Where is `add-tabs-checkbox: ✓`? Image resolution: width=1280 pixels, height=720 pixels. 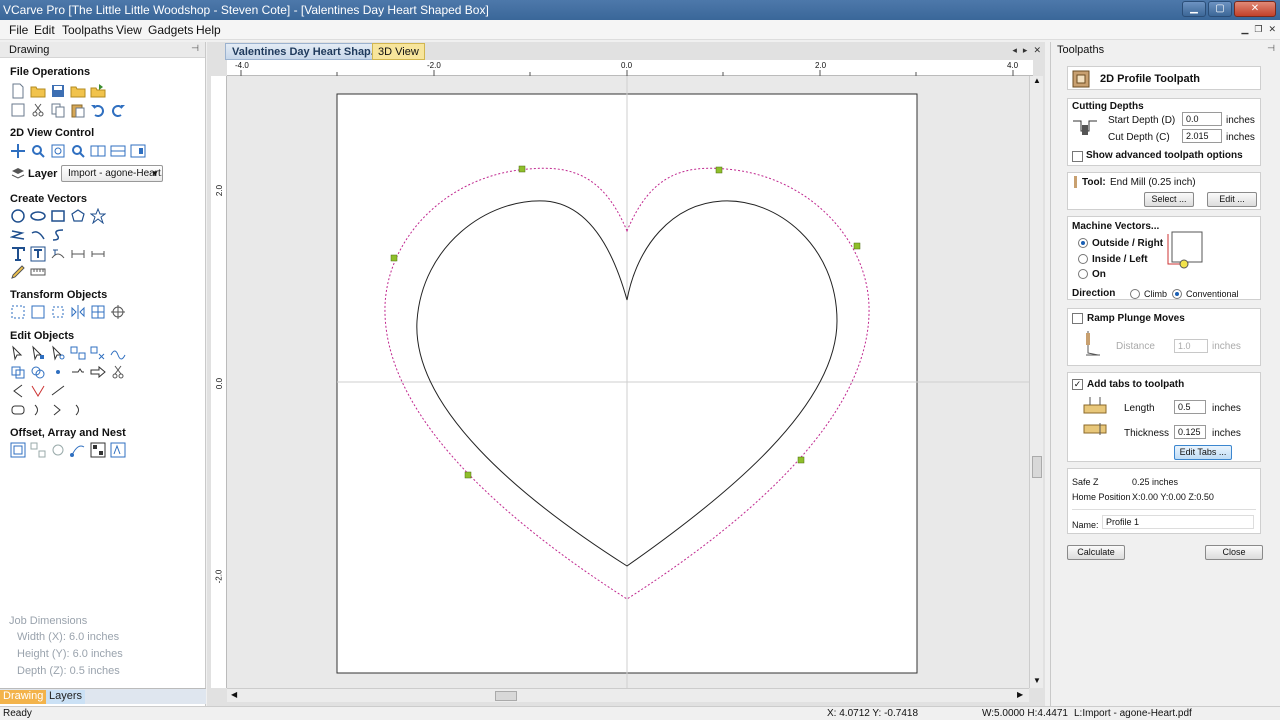 add-tabs-checkbox: ✓ is located at coordinates (1077, 384).